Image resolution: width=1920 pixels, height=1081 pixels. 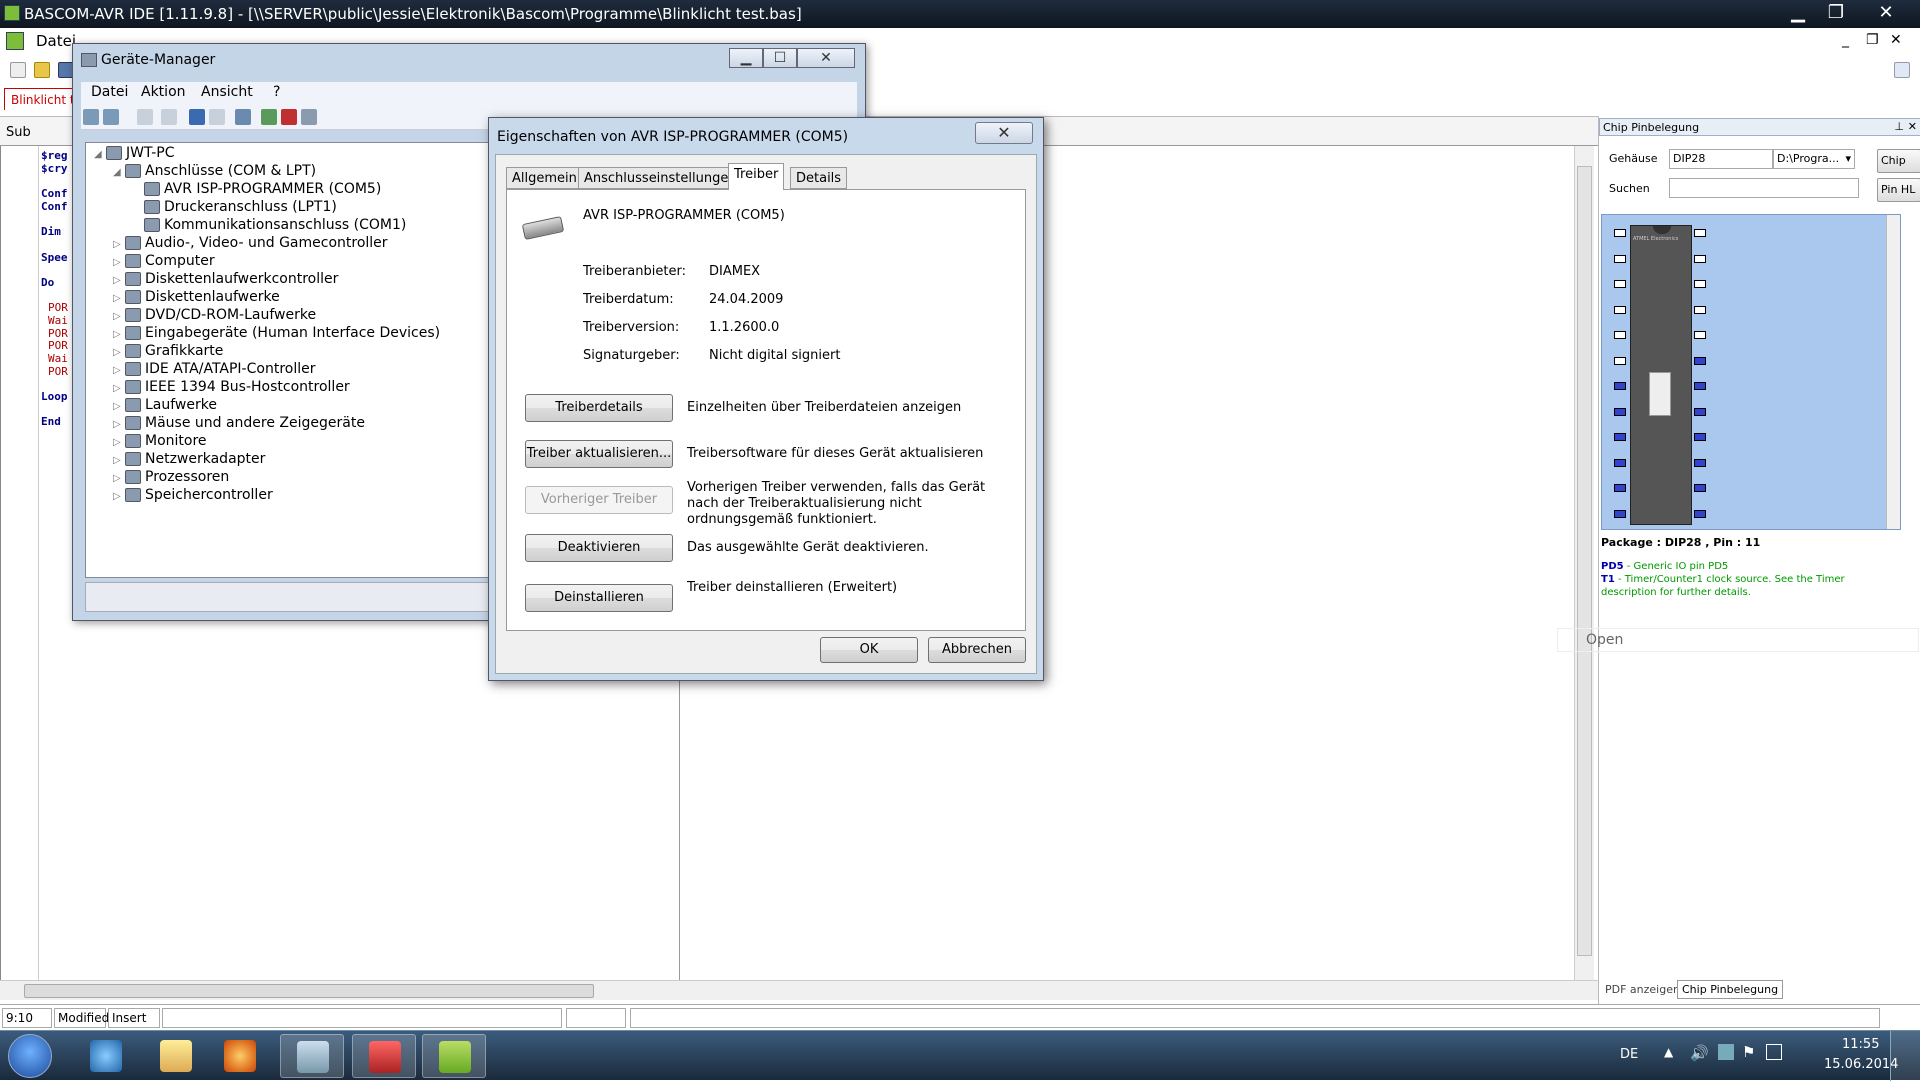 I want to click on hscroll-thumb, so click(x=309, y=991).